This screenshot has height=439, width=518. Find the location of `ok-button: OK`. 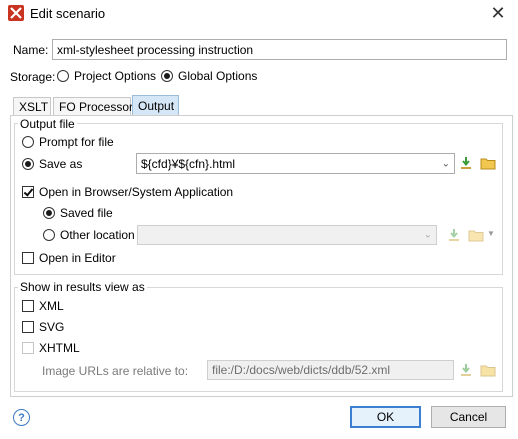

ok-button: OK is located at coordinates (385, 417).